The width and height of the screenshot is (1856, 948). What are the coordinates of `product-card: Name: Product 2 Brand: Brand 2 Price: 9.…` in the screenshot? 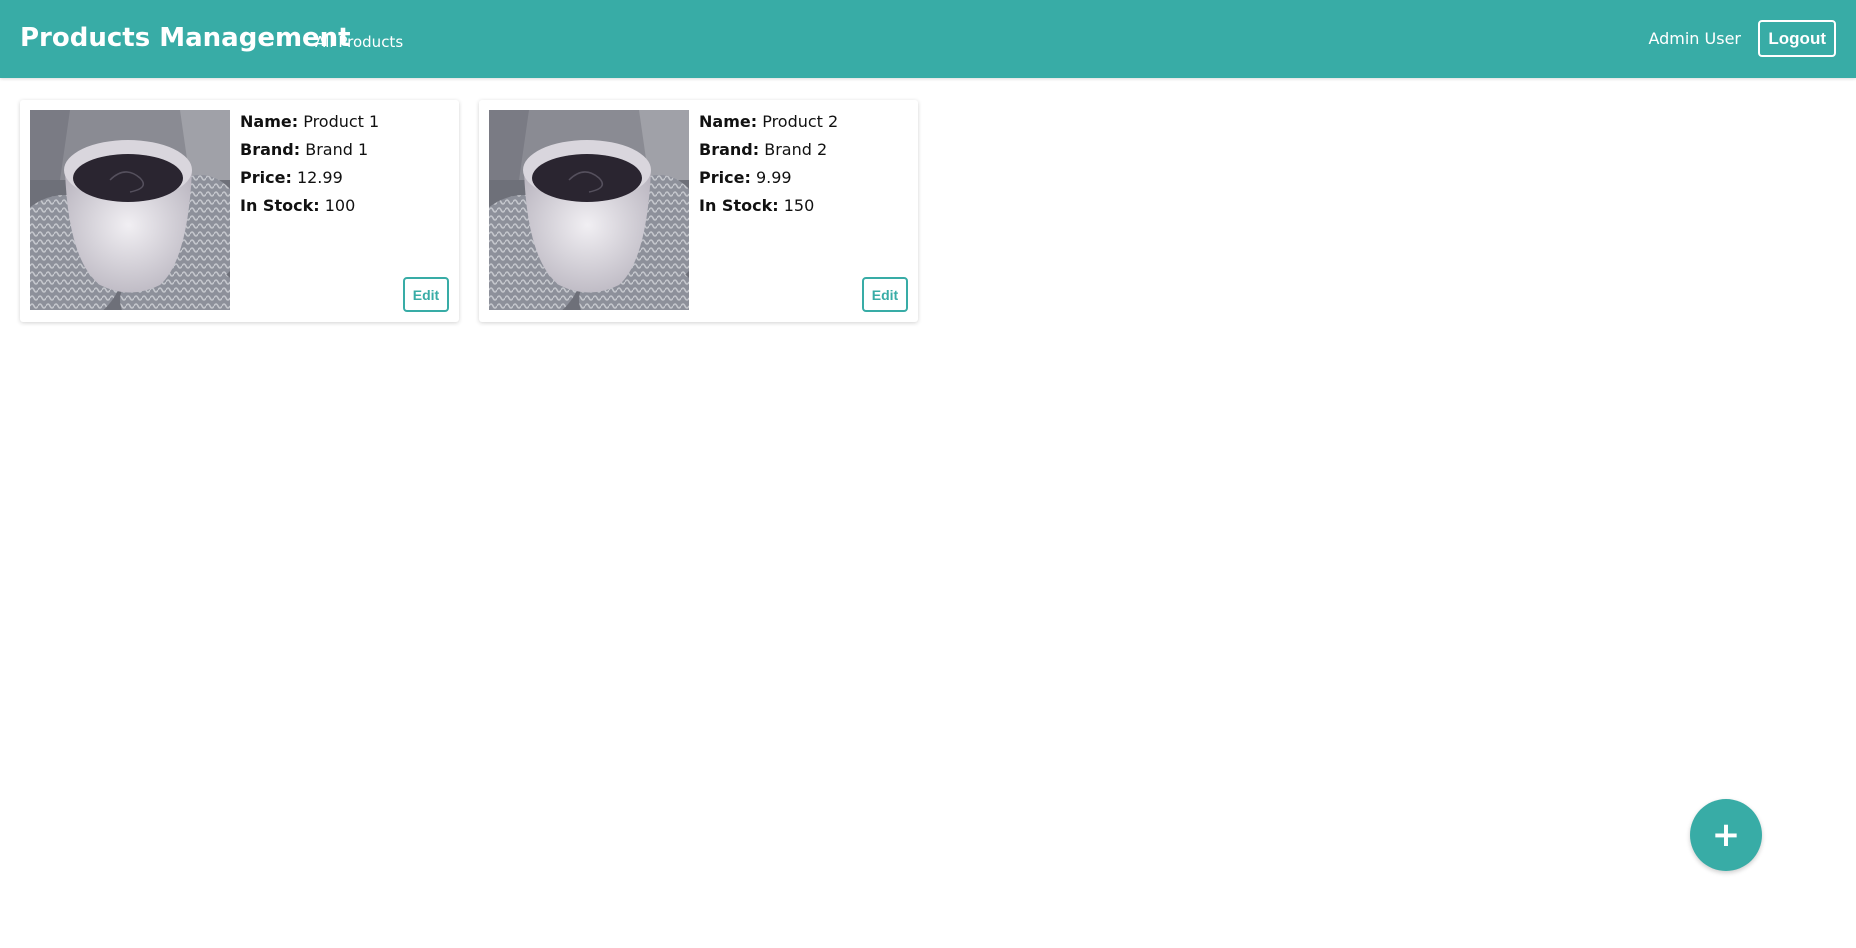 It's located at (698, 211).